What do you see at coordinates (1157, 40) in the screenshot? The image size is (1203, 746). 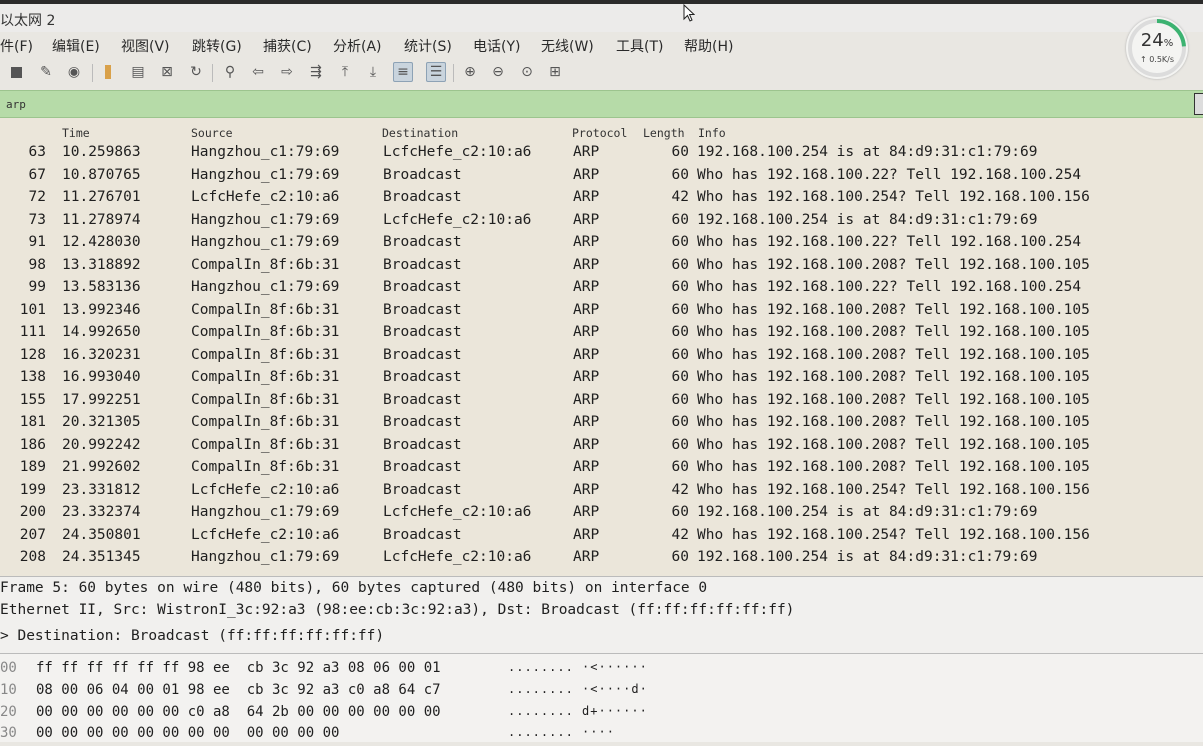 I see `gauge-percent: 24%` at bounding box center [1157, 40].